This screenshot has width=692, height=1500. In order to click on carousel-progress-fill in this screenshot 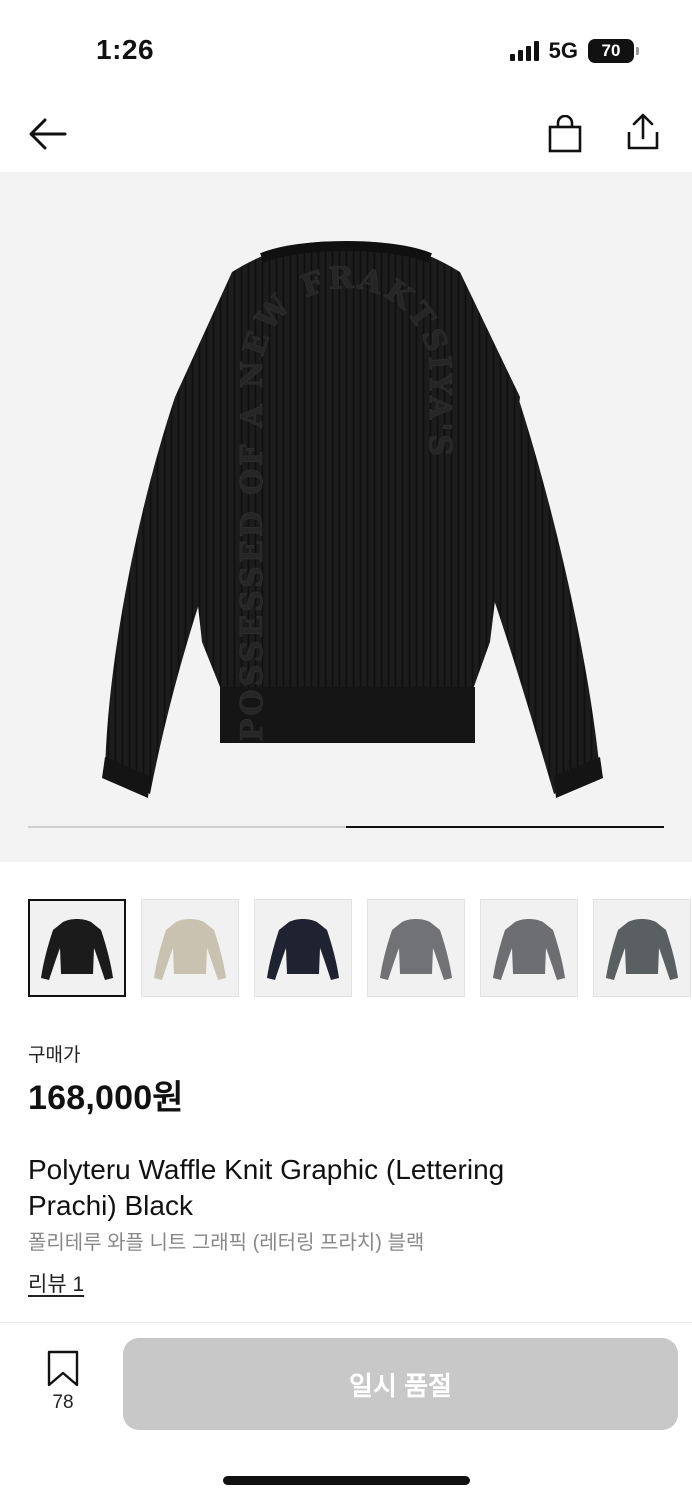, I will do `click(505, 827)`.